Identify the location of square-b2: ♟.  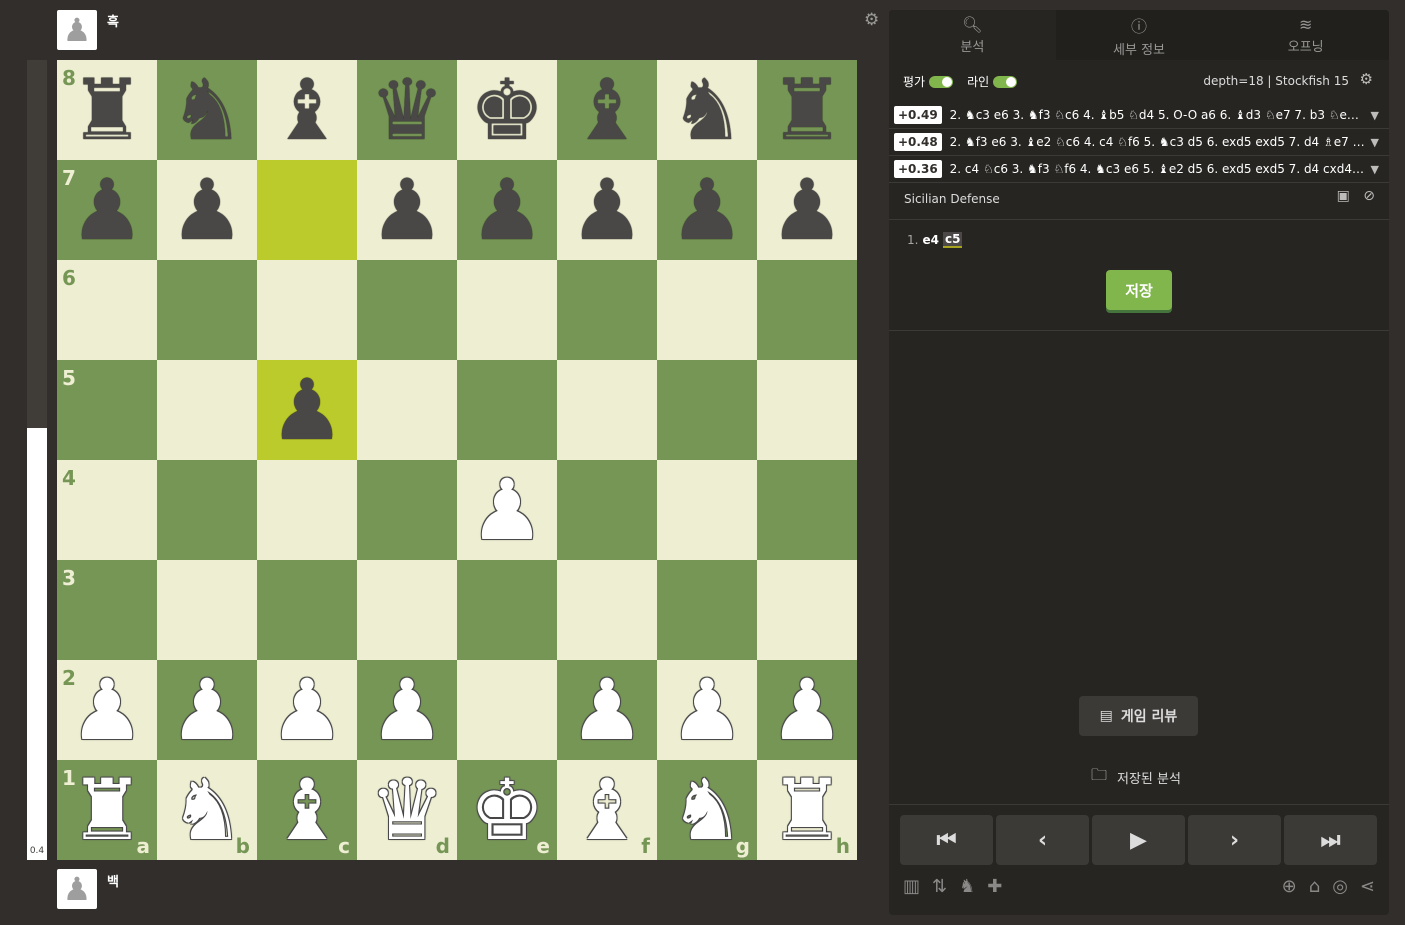
(207, 710).